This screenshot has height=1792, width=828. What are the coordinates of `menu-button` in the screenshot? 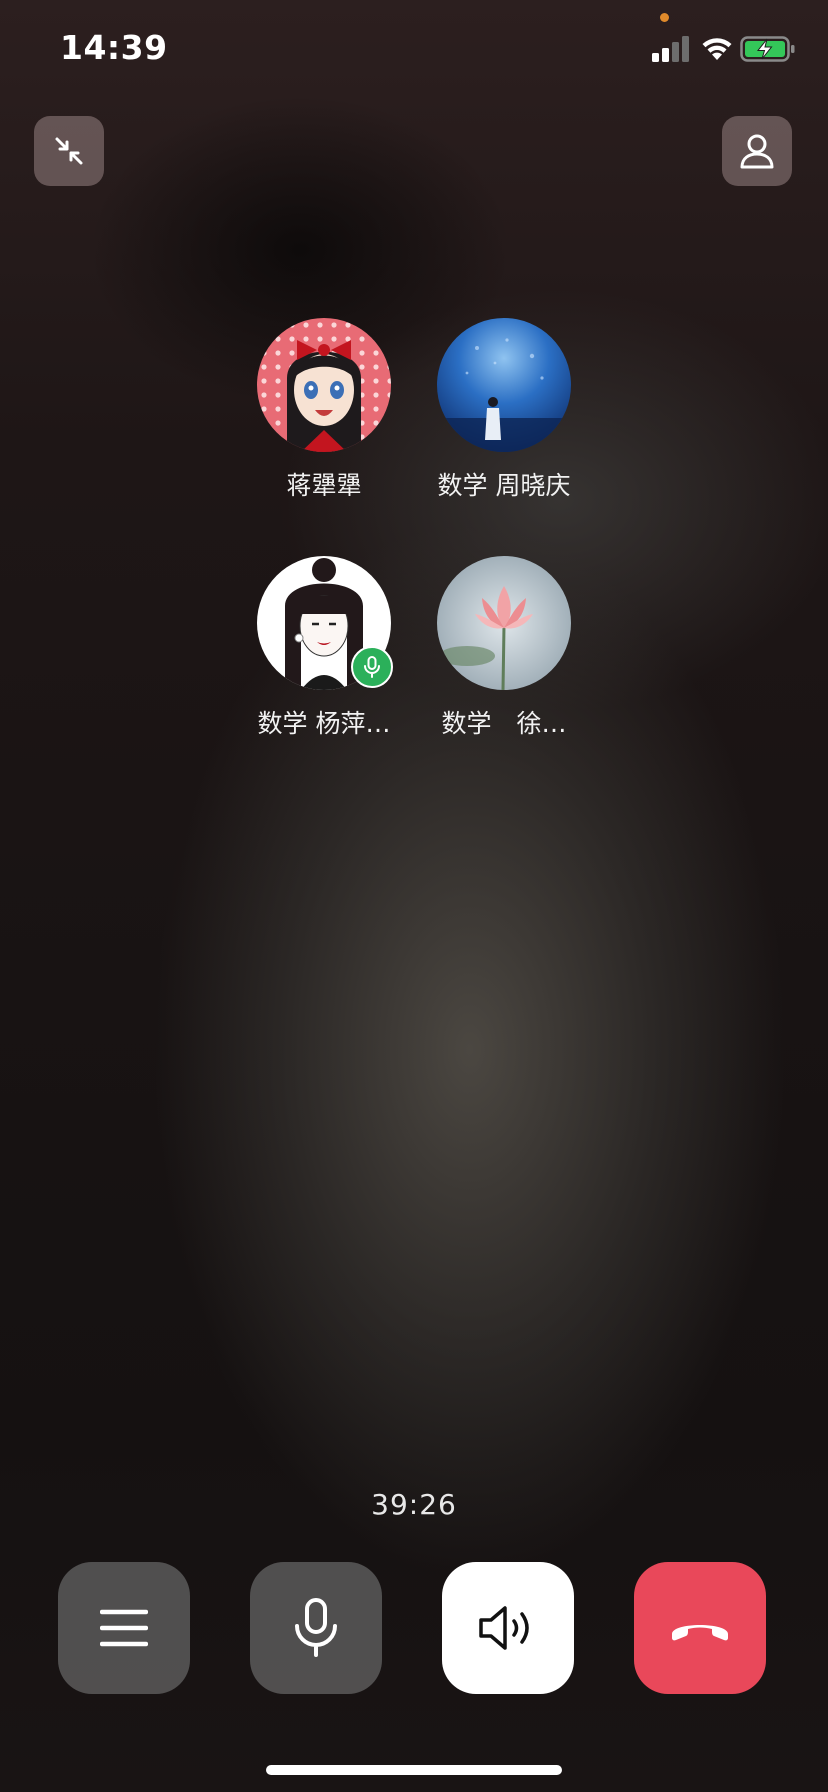 It's located at (124, 1628).